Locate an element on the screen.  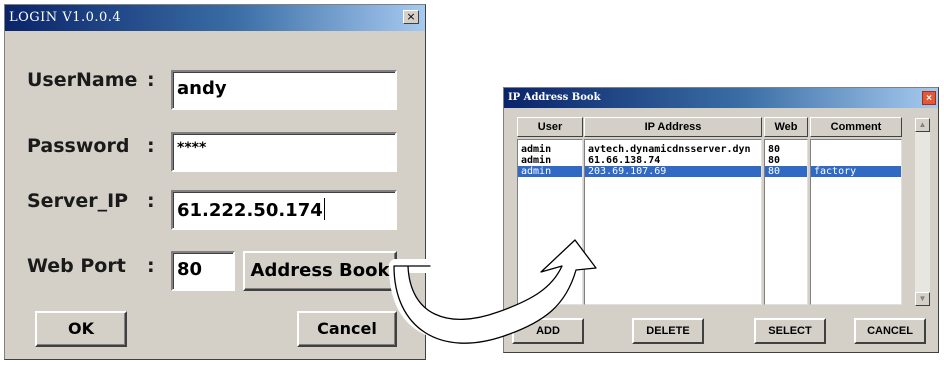
login-title-bar: LOGIN V1.0.0.4 × is located at coordinates (215, 18).